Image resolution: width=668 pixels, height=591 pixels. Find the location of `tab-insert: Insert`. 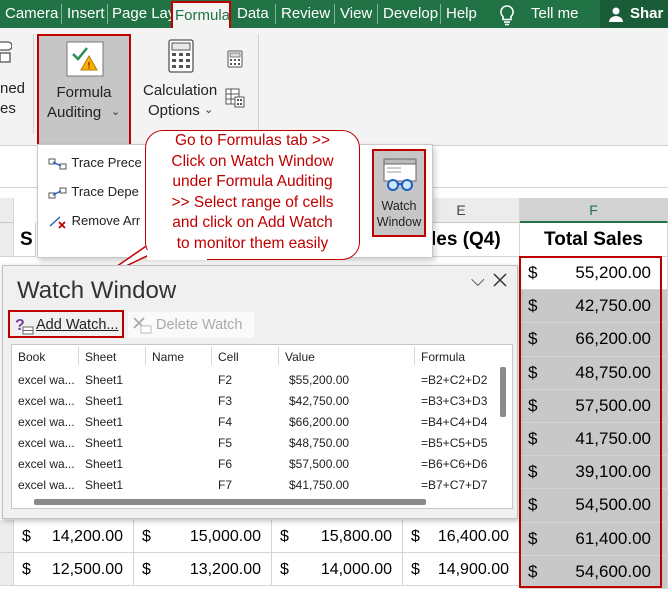

tab-insert: Insert is located at coordinates (86, 13).